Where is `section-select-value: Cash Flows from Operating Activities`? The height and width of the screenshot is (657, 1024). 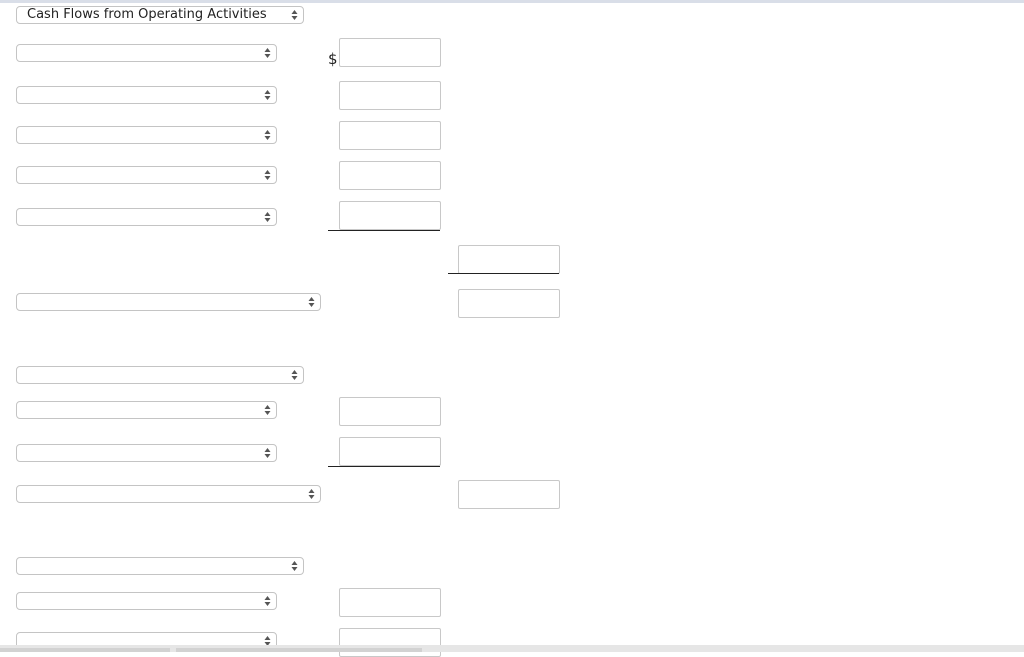
section-select-value: Cash Flows from Operating Activities is located at coordinates (147, 14).